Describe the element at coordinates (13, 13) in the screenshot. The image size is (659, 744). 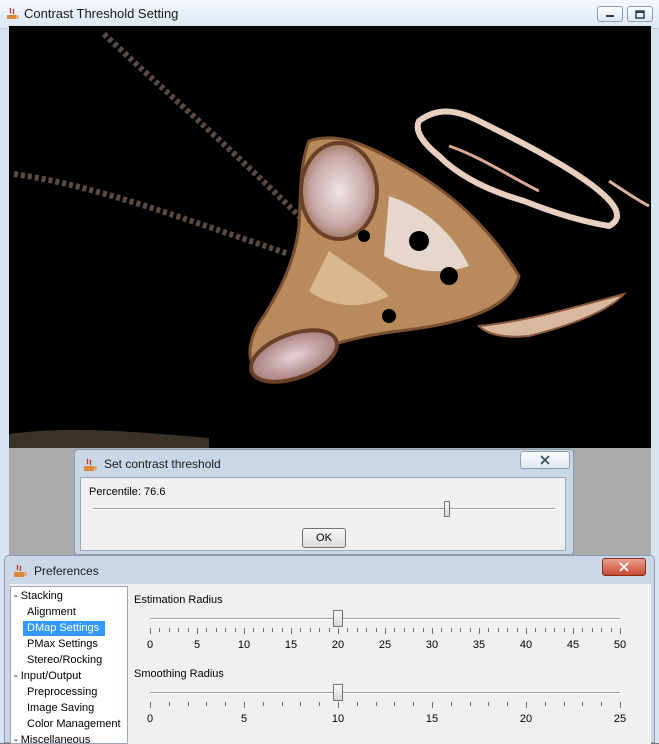
I see `java-app-icon` at that location.